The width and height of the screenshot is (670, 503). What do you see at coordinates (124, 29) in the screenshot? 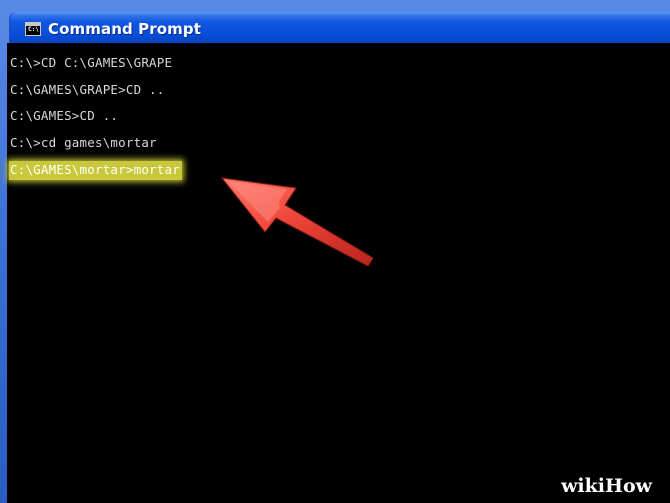
I see `window-title: Command Prompt` at bounding box center [124, 29].